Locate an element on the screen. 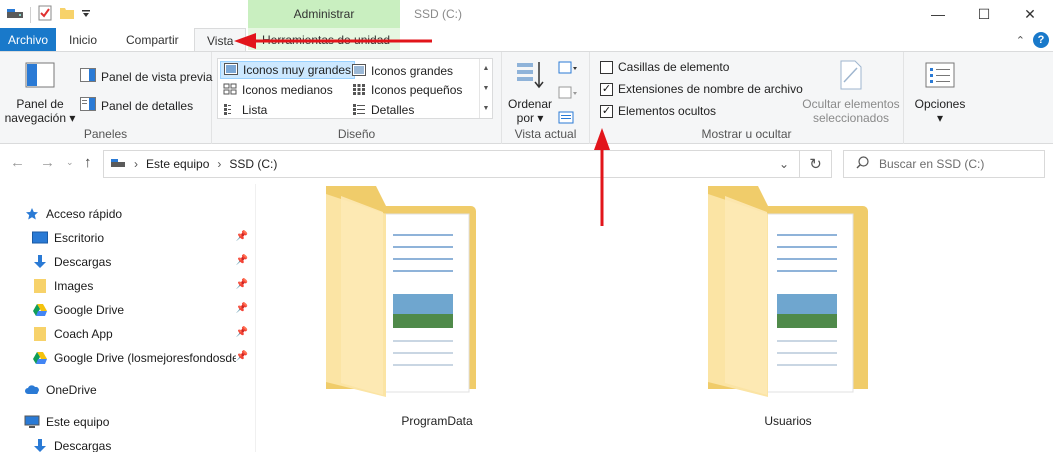 The height and width of the screenshot is (452, 1053). layout-extra-large-icons: Iconos muy grandes is located at coordinates (288, 70).